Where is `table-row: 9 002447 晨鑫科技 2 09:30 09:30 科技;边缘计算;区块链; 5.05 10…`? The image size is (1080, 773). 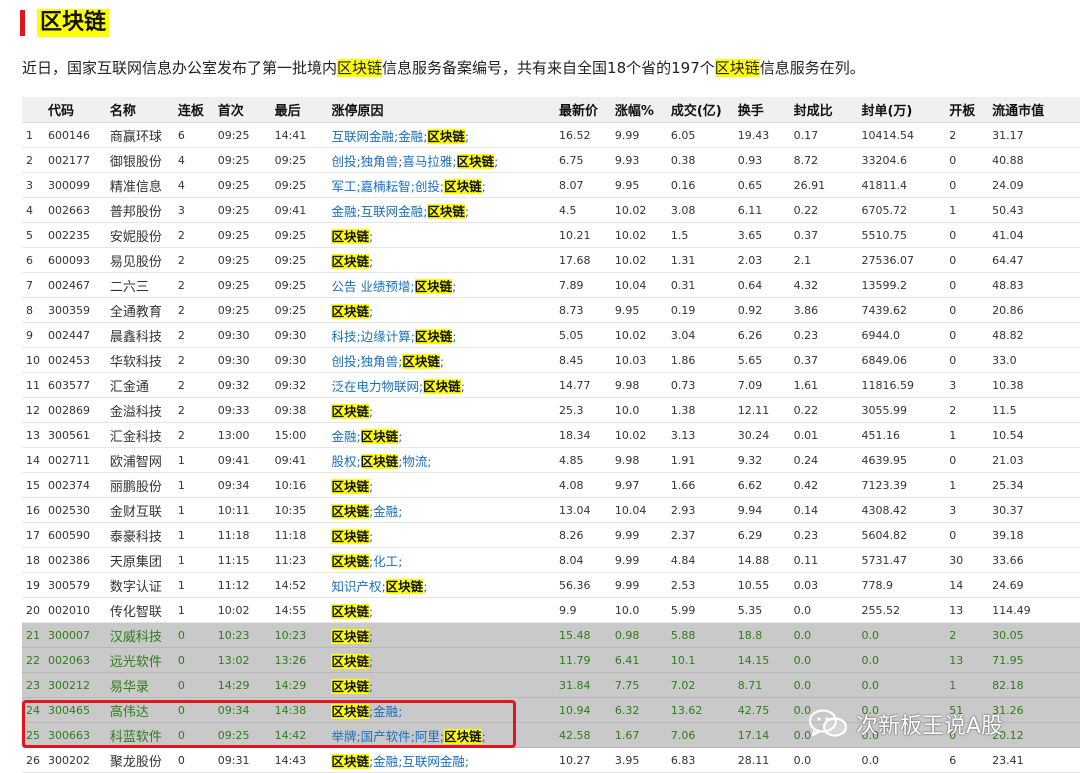
table-row: 9 002447 晨鑫科技 2 09:30 09:30 科技;边缘计算;区块链; 5.05 10… is located at coordinates (551, 335).